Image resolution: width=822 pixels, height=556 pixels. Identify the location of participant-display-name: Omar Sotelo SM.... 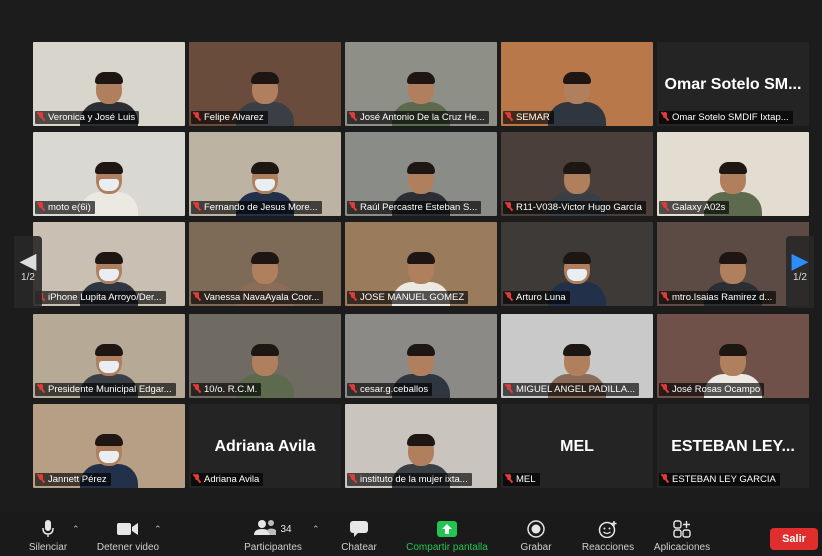
(733, 84).